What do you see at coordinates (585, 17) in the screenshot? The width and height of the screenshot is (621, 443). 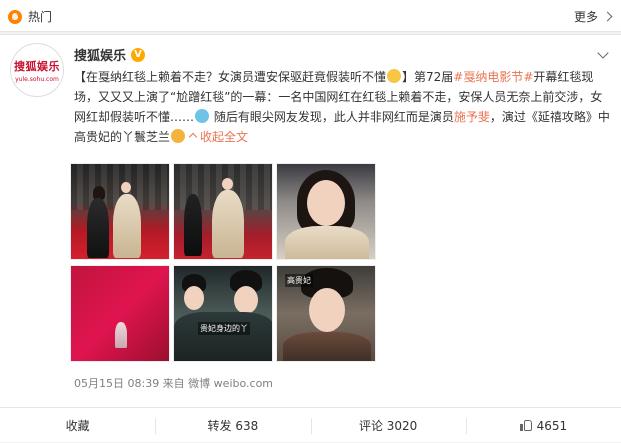 I see `more-label: 更多` at bounding box center [585, 17].